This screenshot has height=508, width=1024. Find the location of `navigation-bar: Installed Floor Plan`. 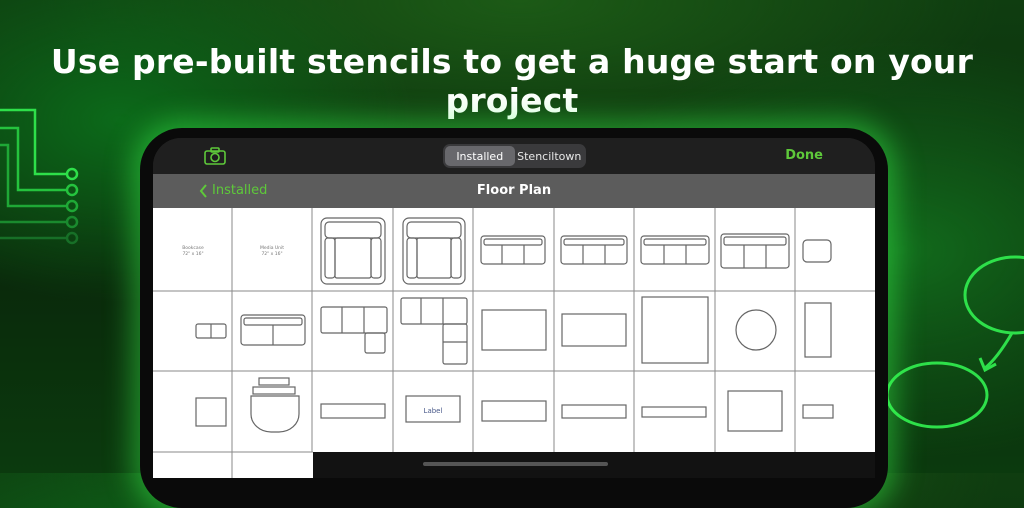

navigation-bar: Installed Floor Plan is located at coordinates (514, 191).